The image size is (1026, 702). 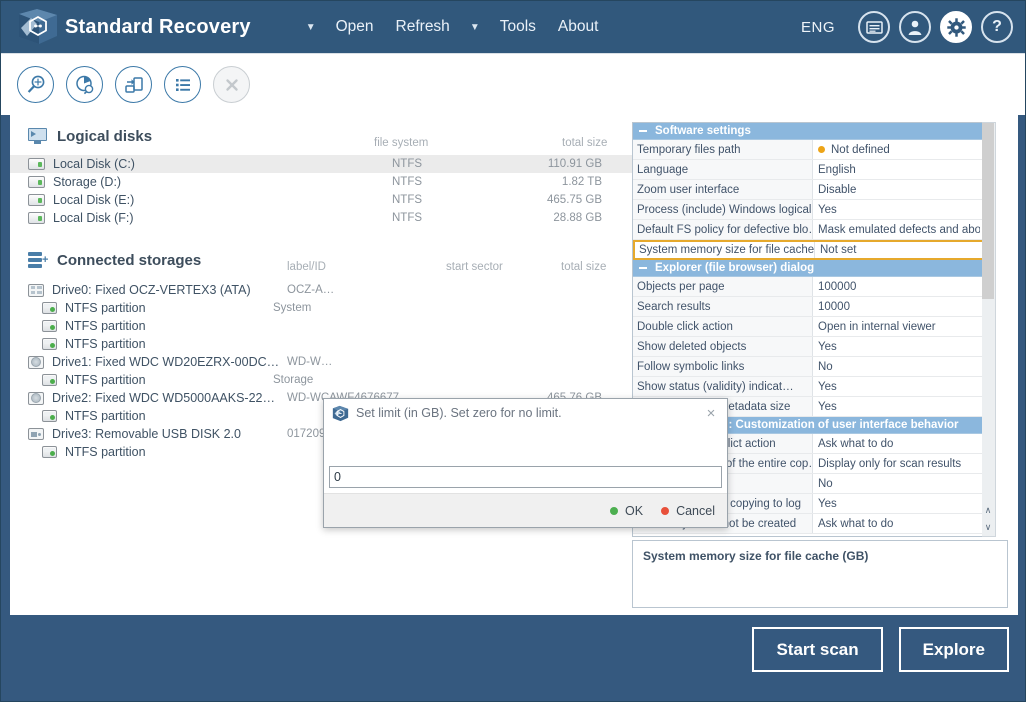 I want to click on footer-actions: Start scan Explore, so click(x=880, y=649).